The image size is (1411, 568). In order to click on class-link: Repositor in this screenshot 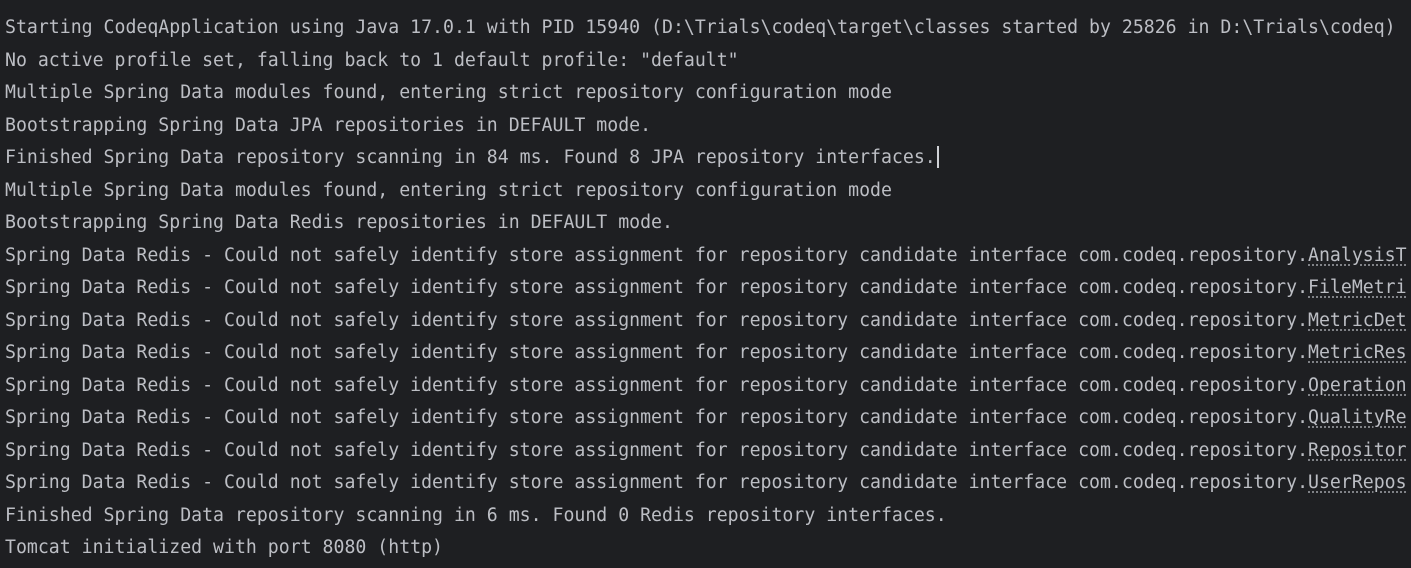, I will do `click(1357, 450)`.